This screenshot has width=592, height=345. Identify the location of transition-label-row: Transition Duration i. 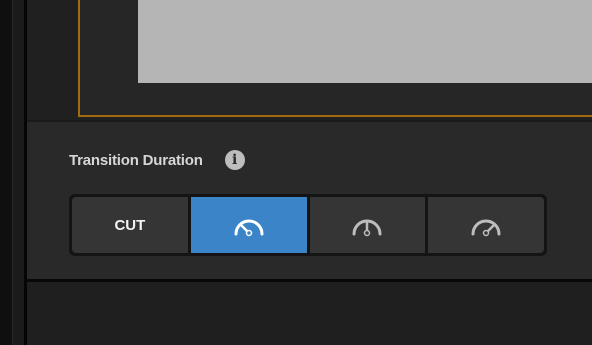
(157, 160).